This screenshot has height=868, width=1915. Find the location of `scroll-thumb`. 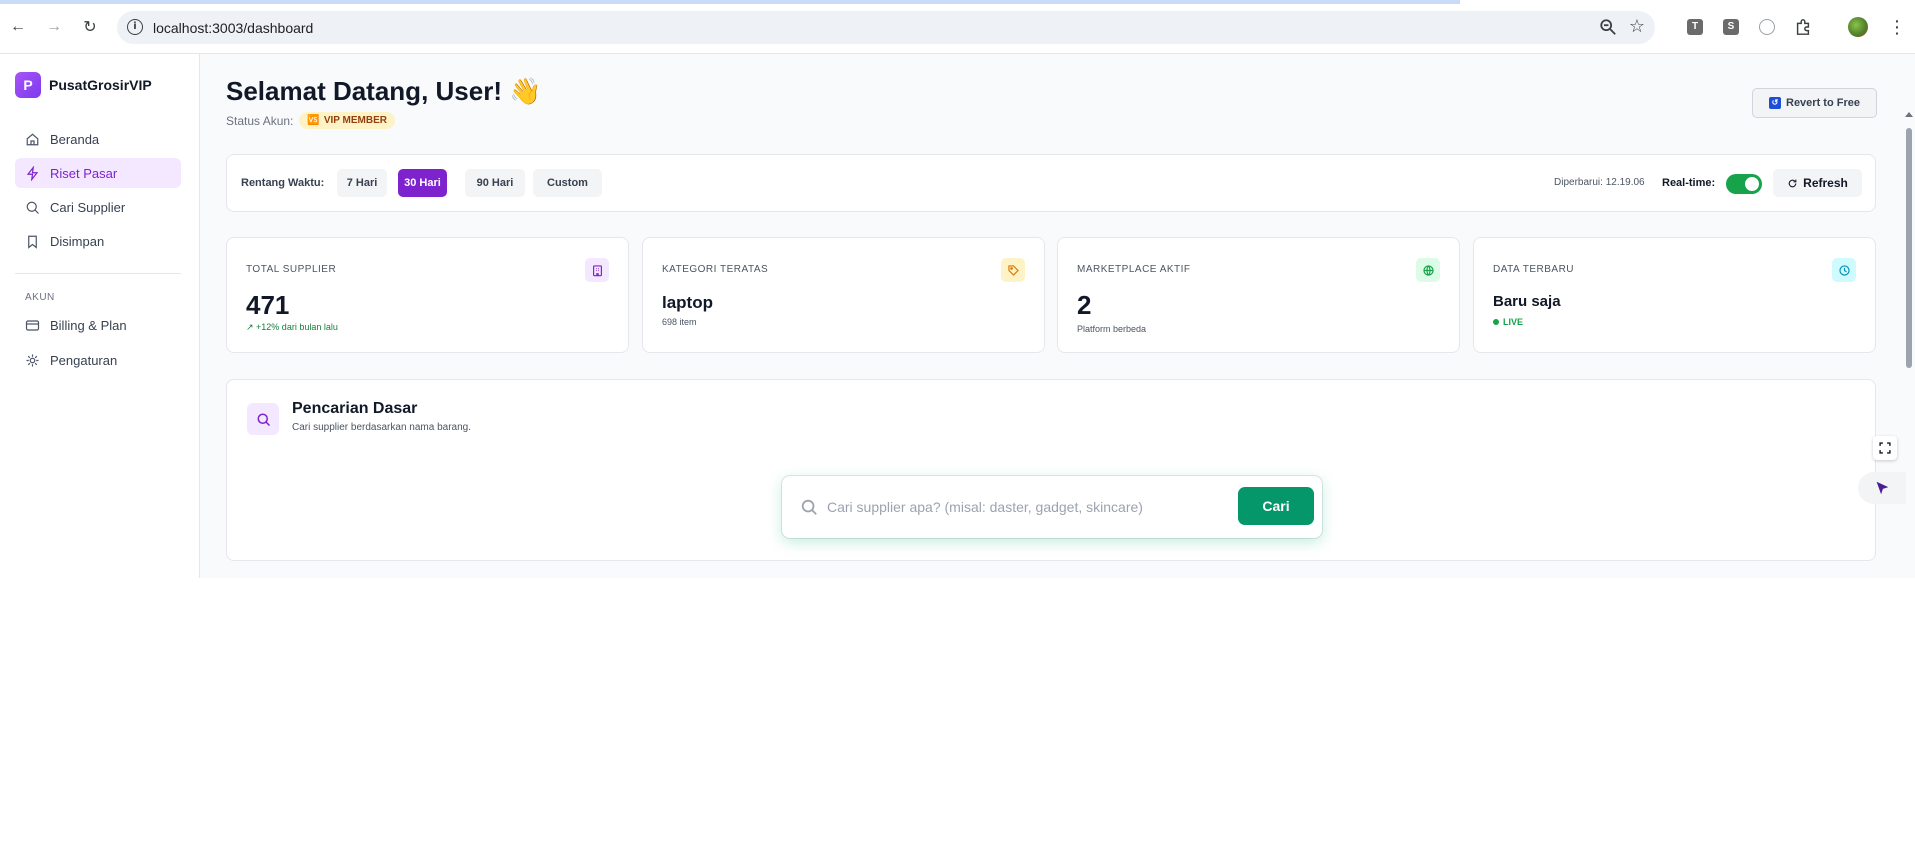

scroll-thumb is located at coordinates (1909, 248).